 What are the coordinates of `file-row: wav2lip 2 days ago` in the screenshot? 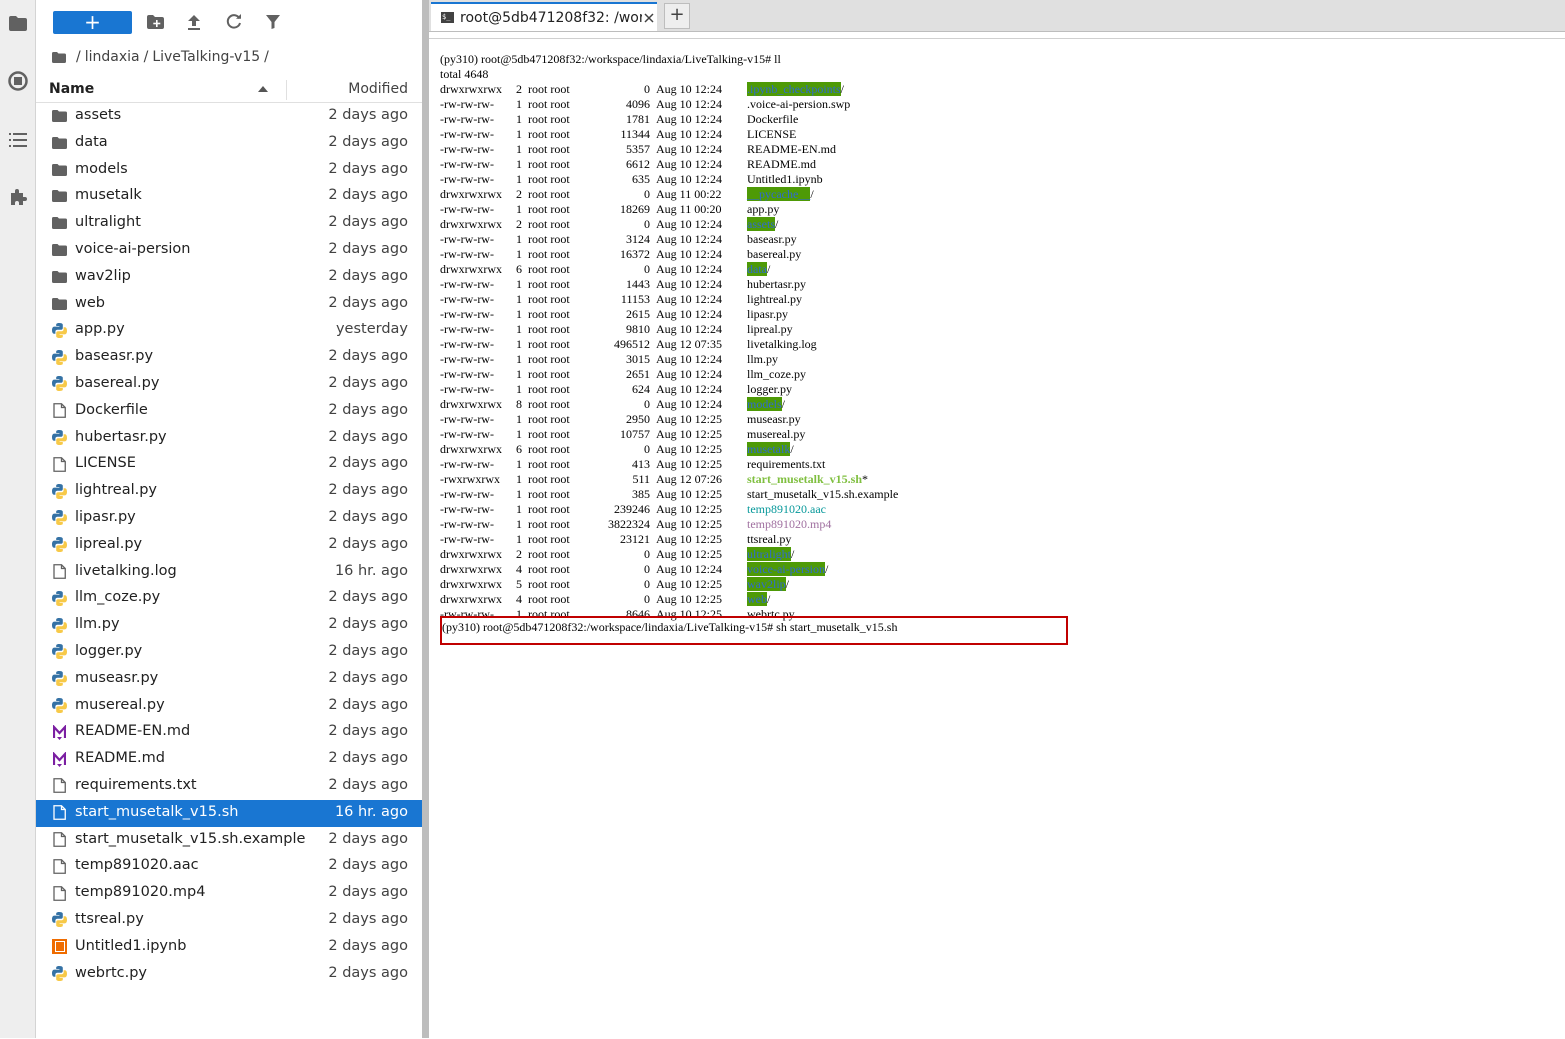 It's located at (229, 277).